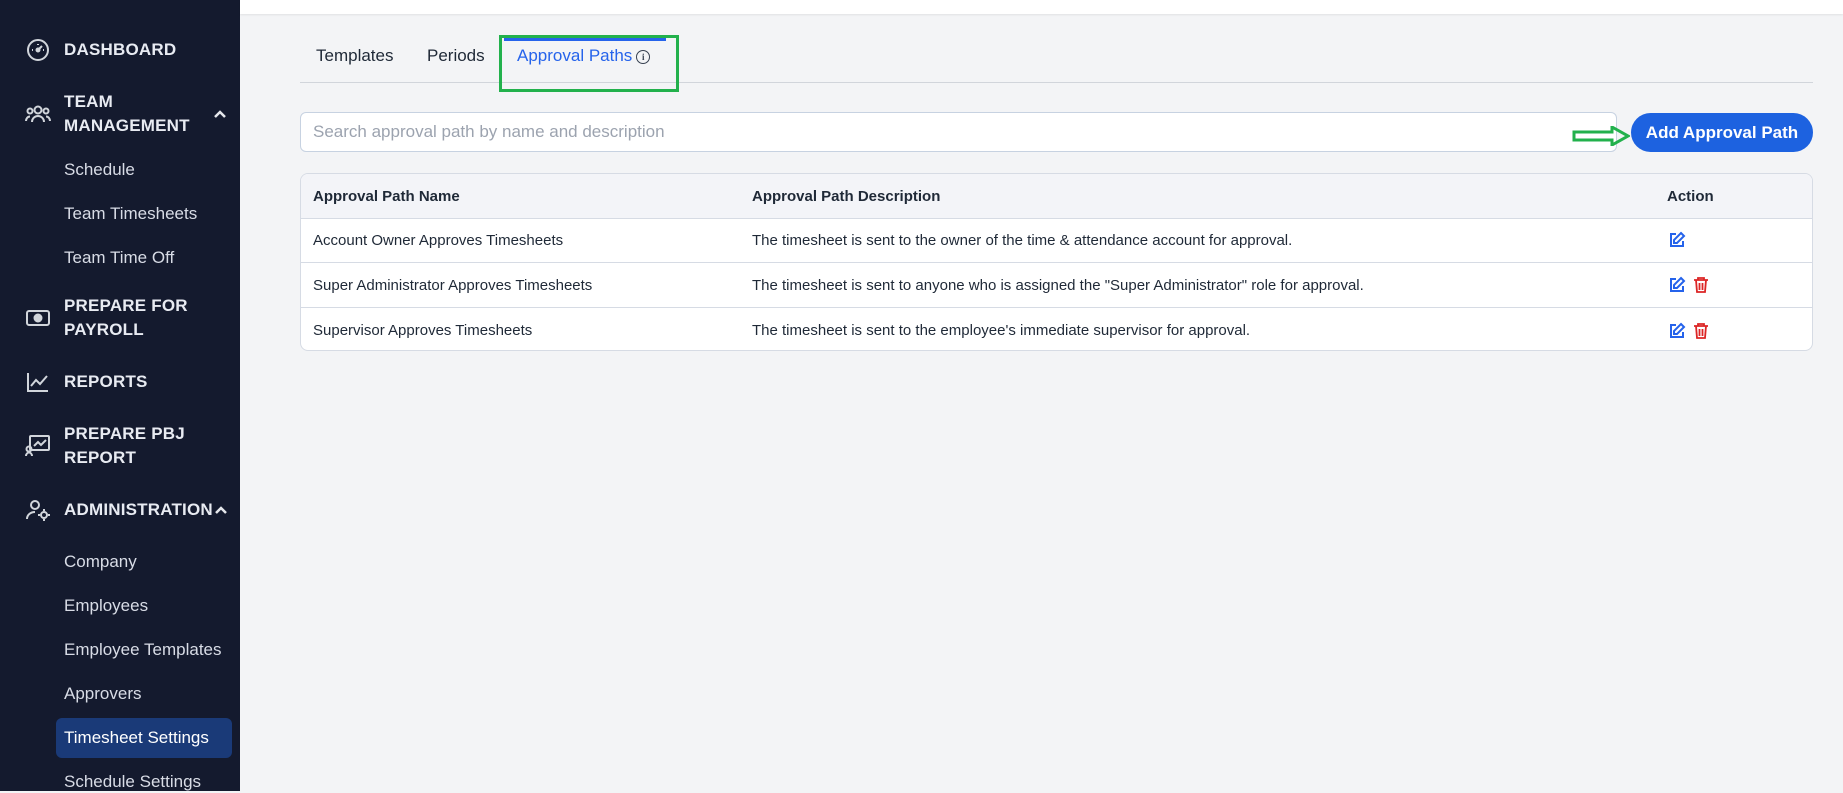 The height and width of the screenshot is (793, 1843). Describe the element at coordinates (104, 329) in the screenshot. I see `nav-payroll-line2: PAYROLL` at that location.